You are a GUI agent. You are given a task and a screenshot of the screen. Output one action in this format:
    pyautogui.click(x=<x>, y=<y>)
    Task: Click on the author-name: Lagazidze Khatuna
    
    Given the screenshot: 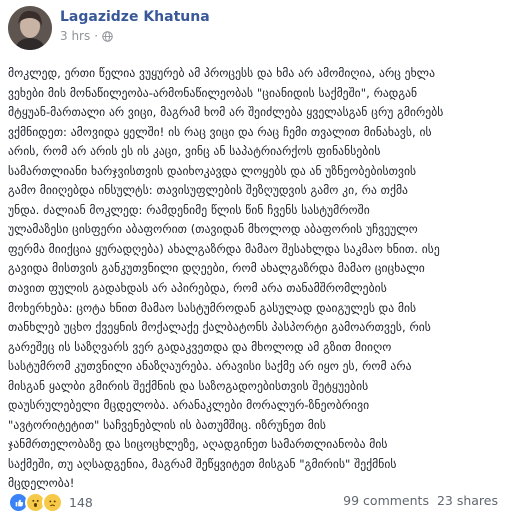 What is the action you would take?
    pyautogui.click(x=135, y=17)
    